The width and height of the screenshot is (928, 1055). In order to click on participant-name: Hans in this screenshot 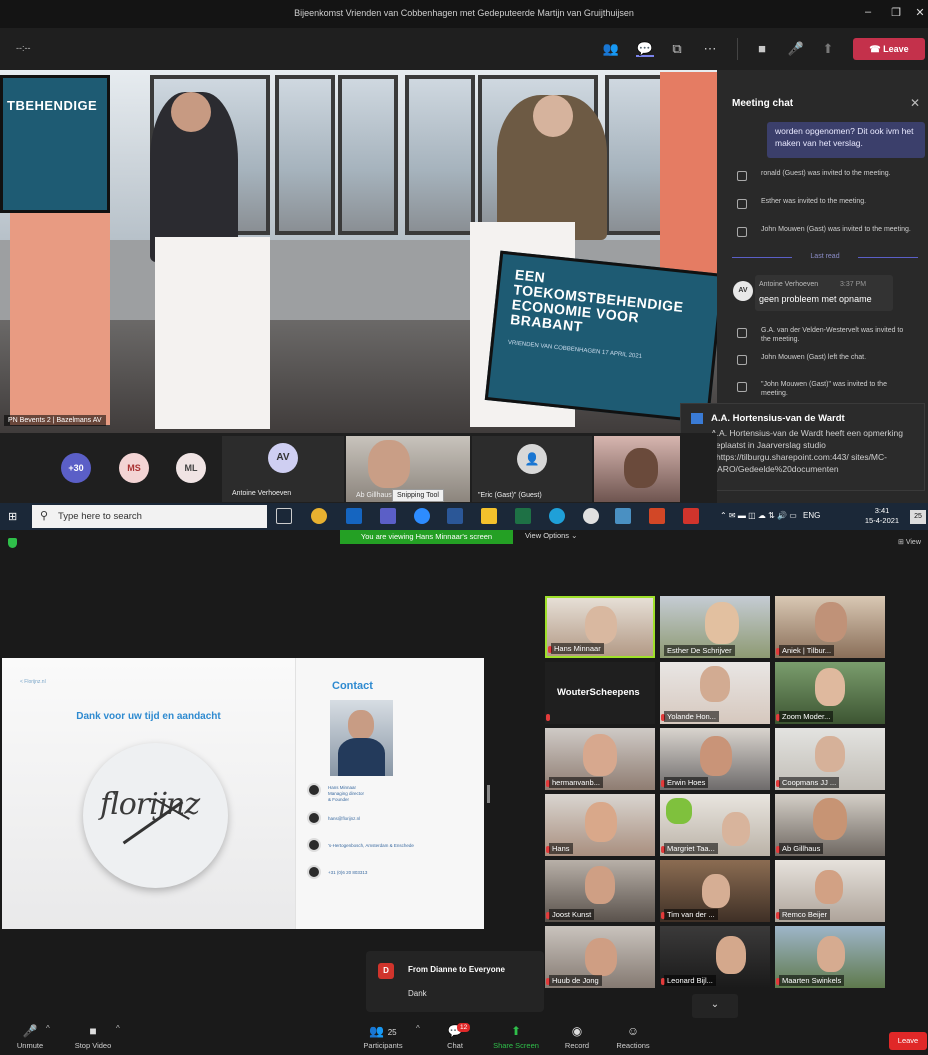, I will do `click(561, 848)`.